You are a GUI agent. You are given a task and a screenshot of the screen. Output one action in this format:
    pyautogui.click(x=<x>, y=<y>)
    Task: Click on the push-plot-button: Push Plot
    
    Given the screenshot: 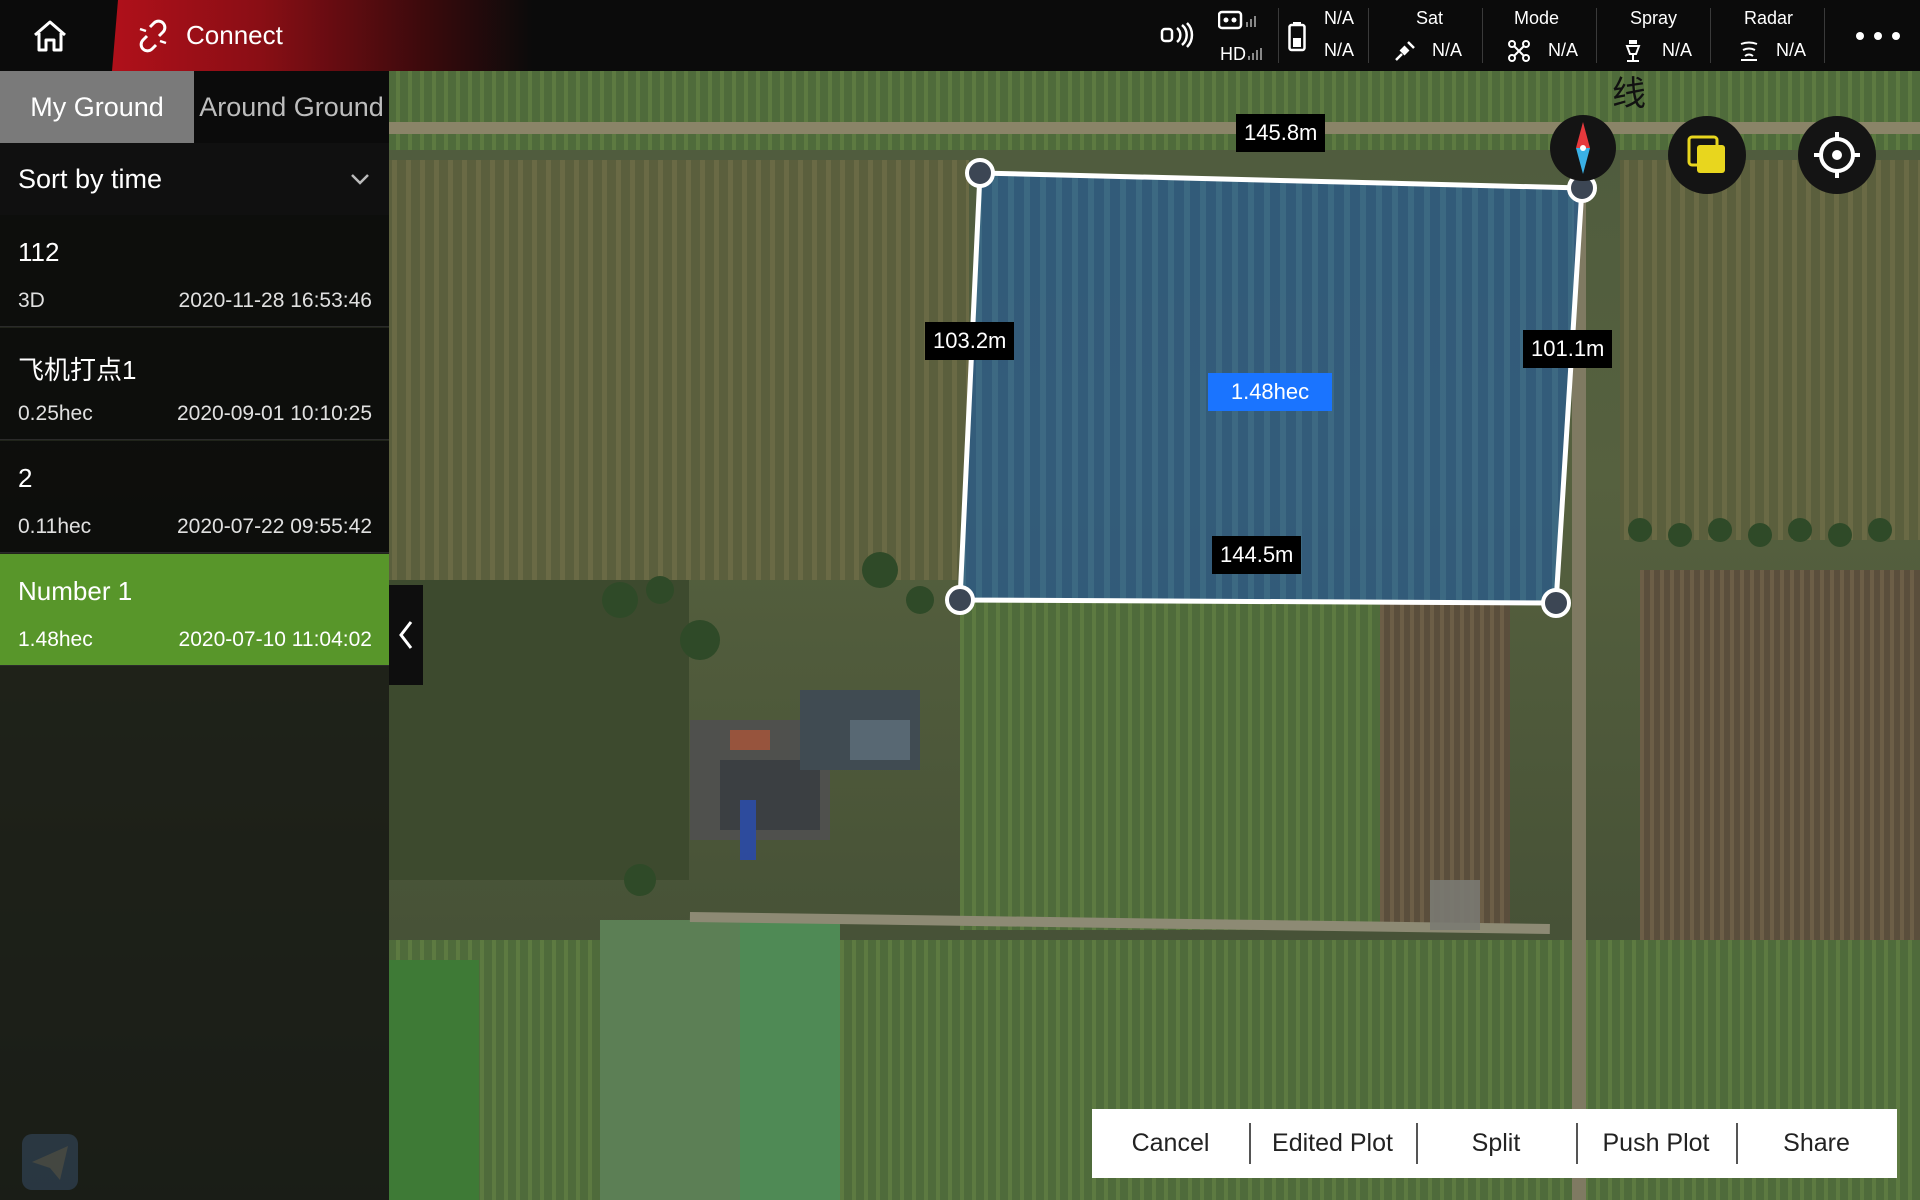 What is the action you would take?
    pyautogui.click(x=1656, y=1143)
    